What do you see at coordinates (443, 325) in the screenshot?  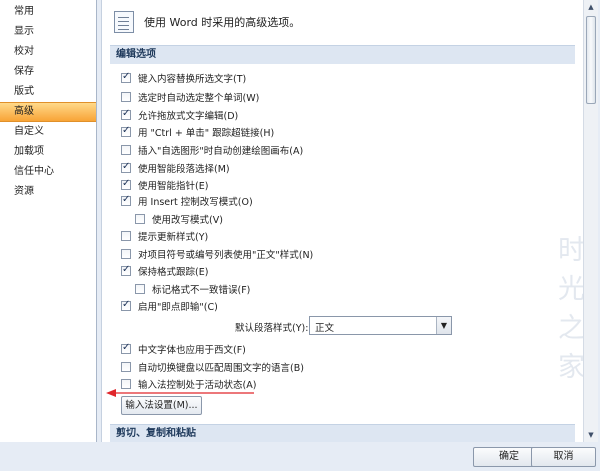 I see `dropdown-arrow-icon: ▼` at bounding box center [443, 325].